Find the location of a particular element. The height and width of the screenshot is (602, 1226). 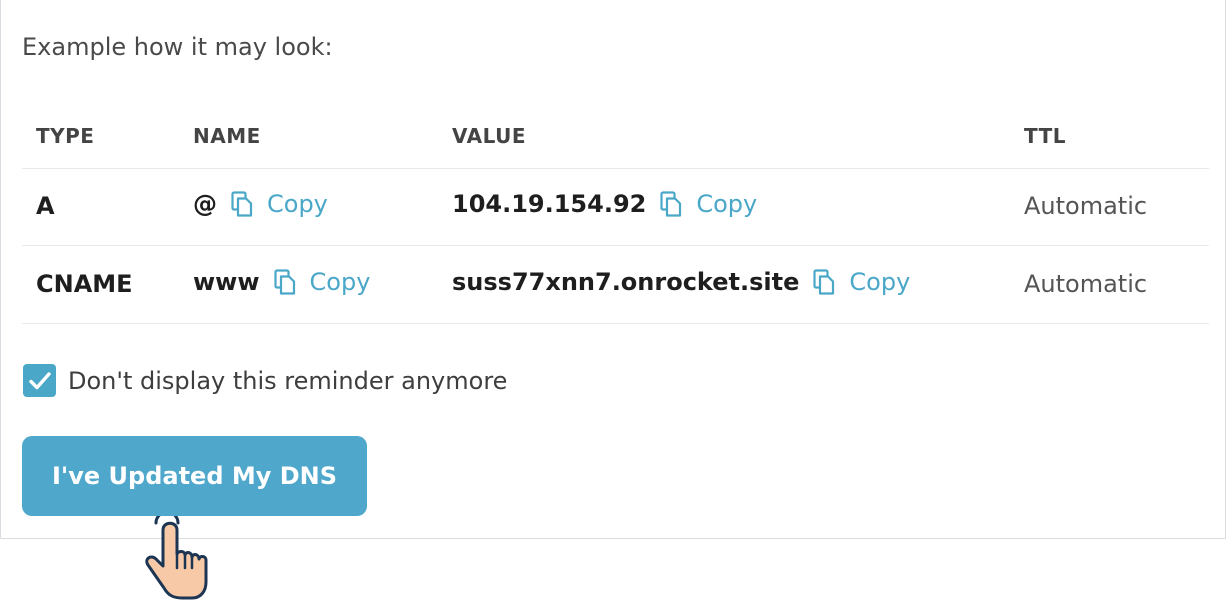

reminder-checkbox-row: Don't display this reminder anymore is located at coordinates (265, 380).